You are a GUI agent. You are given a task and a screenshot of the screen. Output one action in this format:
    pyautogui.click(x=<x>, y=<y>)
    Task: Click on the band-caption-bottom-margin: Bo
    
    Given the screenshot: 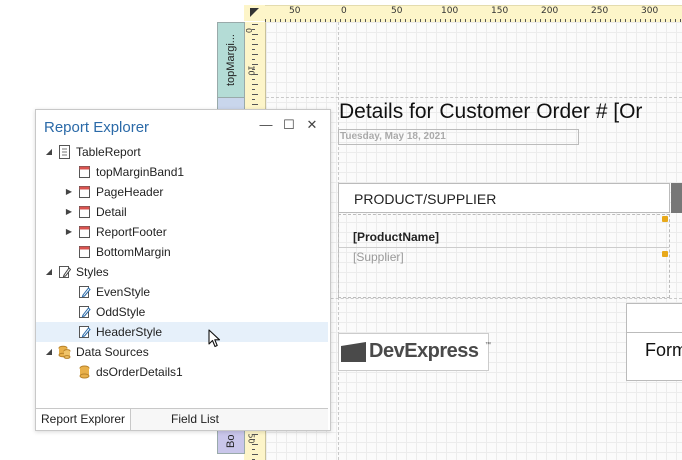 What is the action you would take?
    pyautogui.click(x=231, y=441)
    